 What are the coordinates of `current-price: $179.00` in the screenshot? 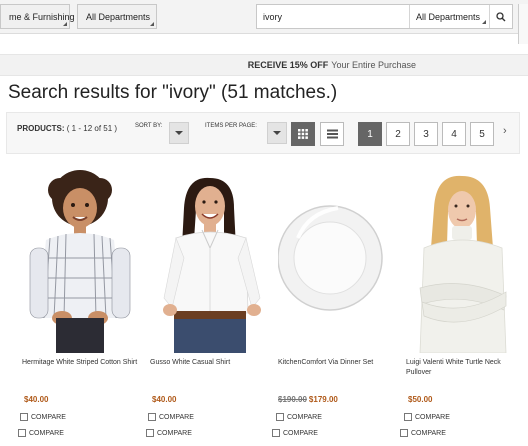 It's located at (323, 399).